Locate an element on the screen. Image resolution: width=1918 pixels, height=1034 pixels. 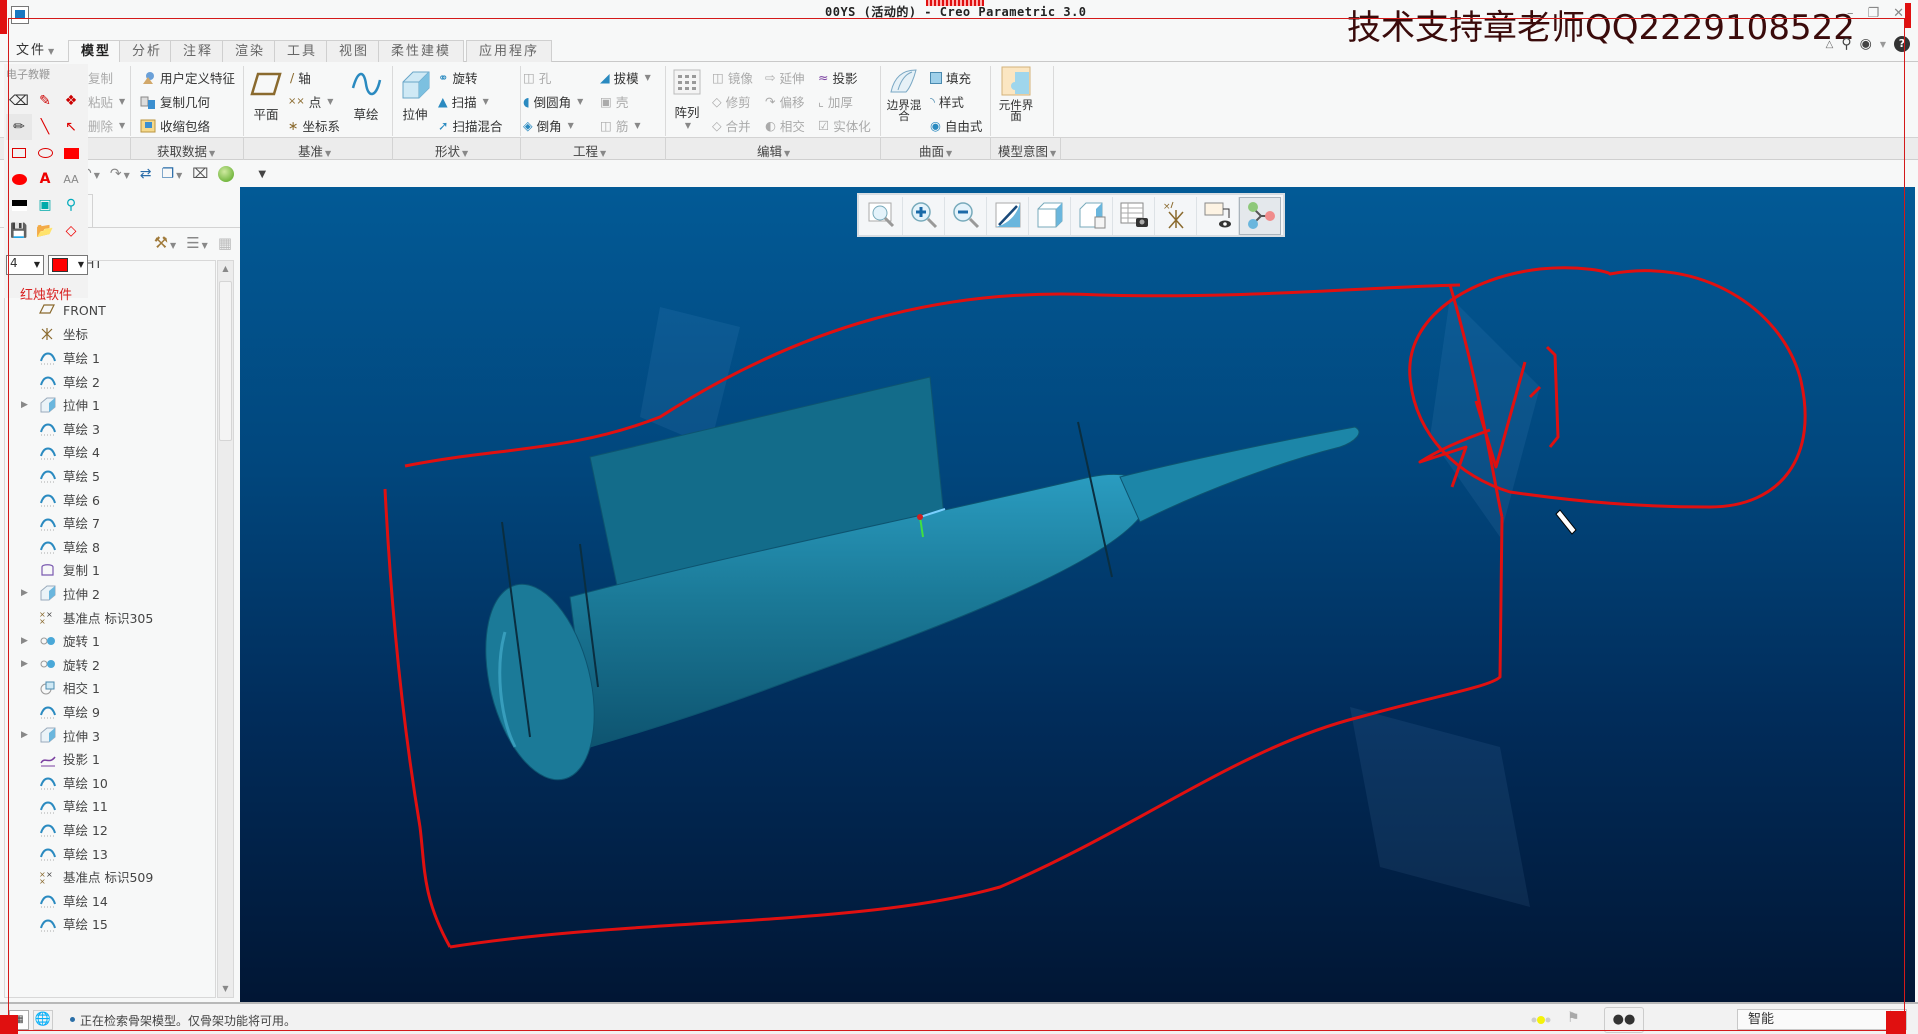
tab-analysis: 分析 is located at coordinates (147, 51).